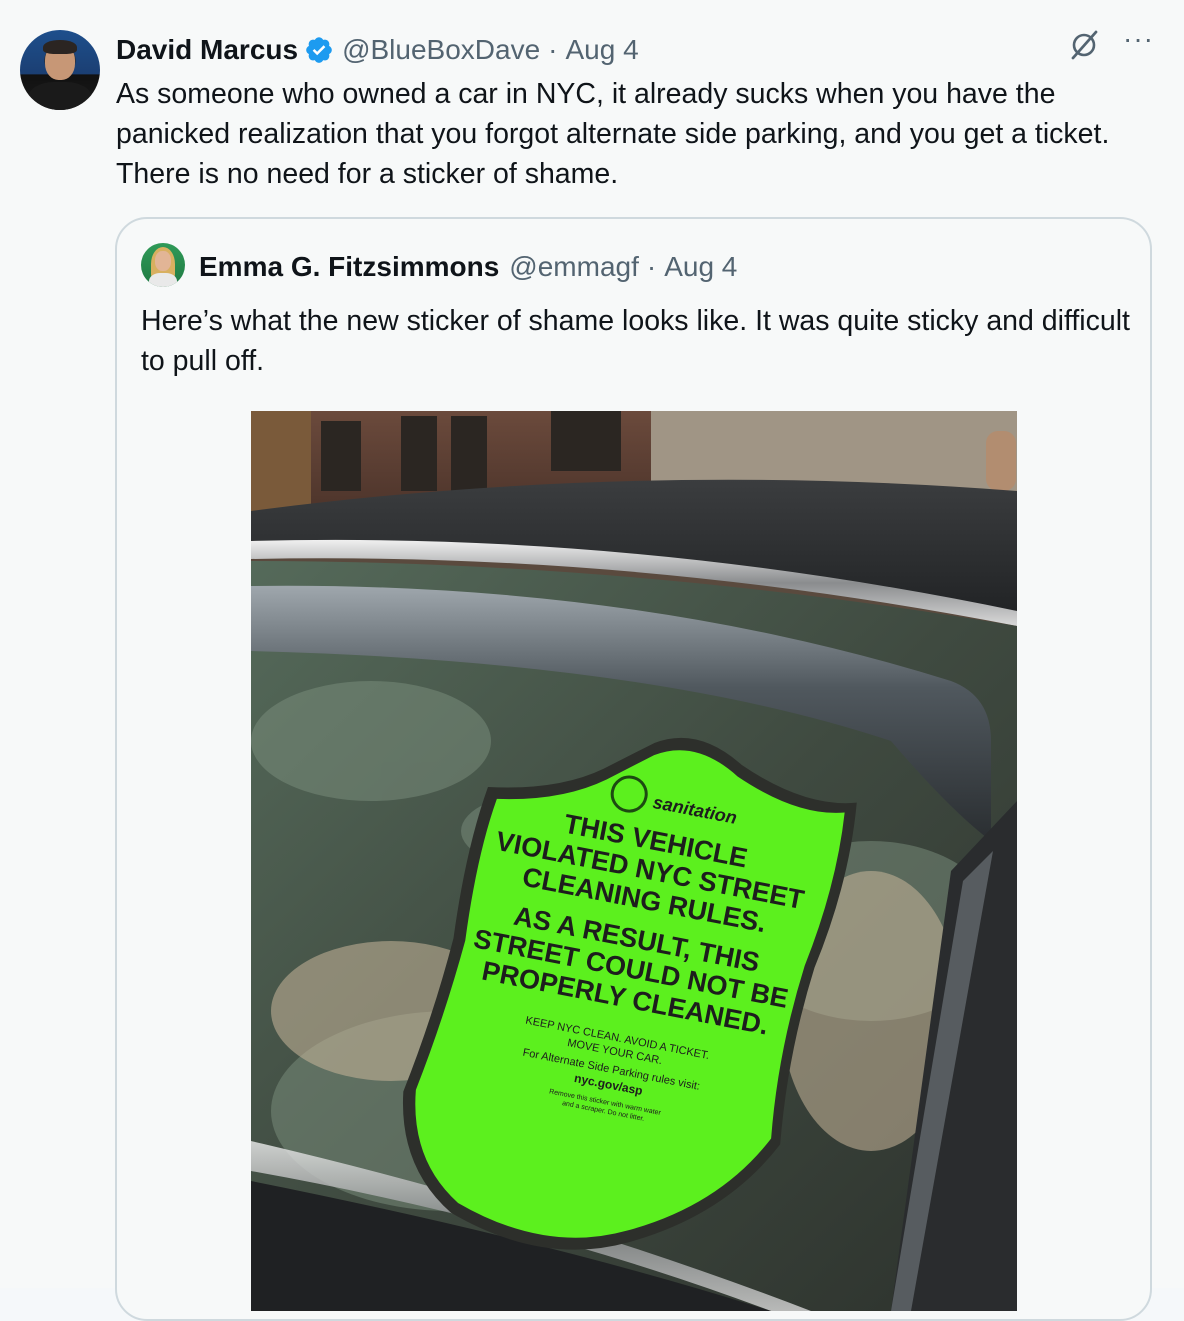 The width and height of the screenshot is (1184, 1321). I want to click on author-name: David Marcus, so click(207, 50).